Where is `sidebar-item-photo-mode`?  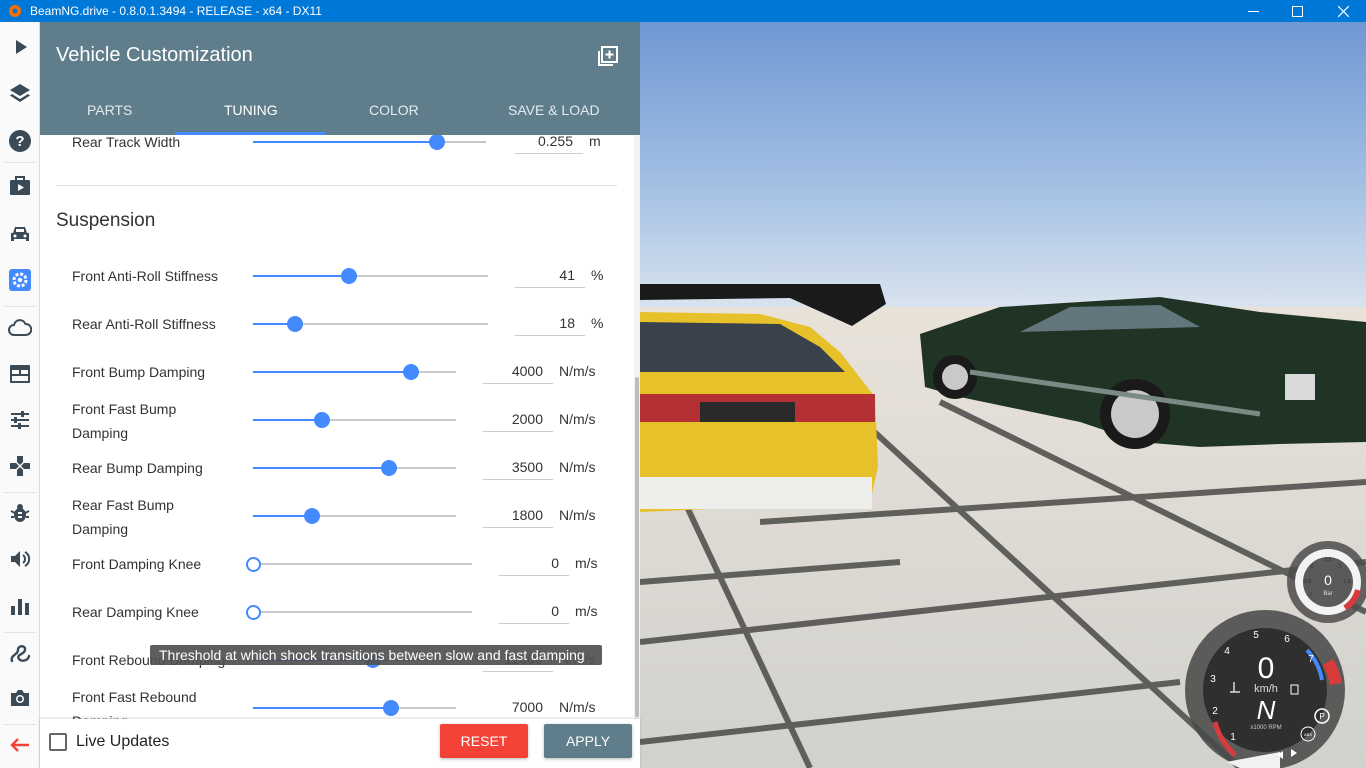 sidebar-item-photo-mode is located at coordinates (20, 698).